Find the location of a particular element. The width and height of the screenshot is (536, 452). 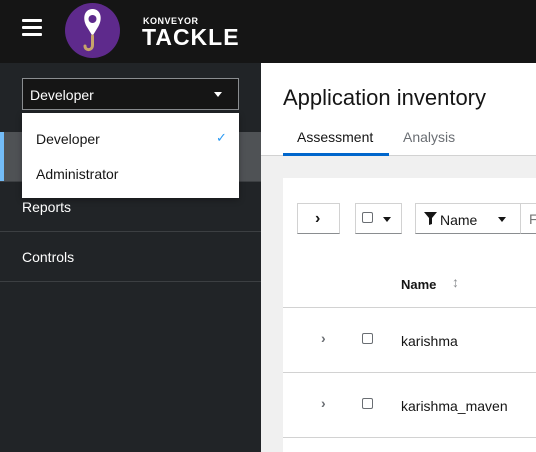

chevron-right-icon: › is located at coordinates (318, 218).